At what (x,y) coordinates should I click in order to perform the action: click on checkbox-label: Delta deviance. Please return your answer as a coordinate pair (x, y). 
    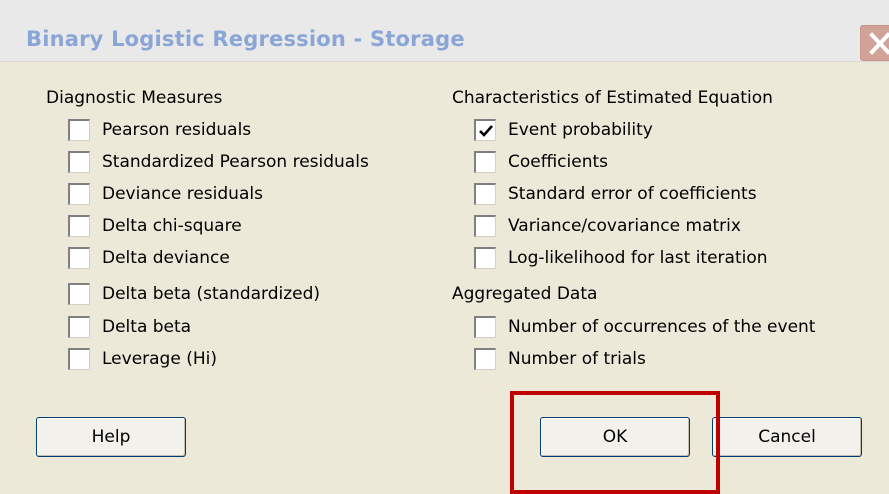
    Looking at the image, I should click on (166, 258).